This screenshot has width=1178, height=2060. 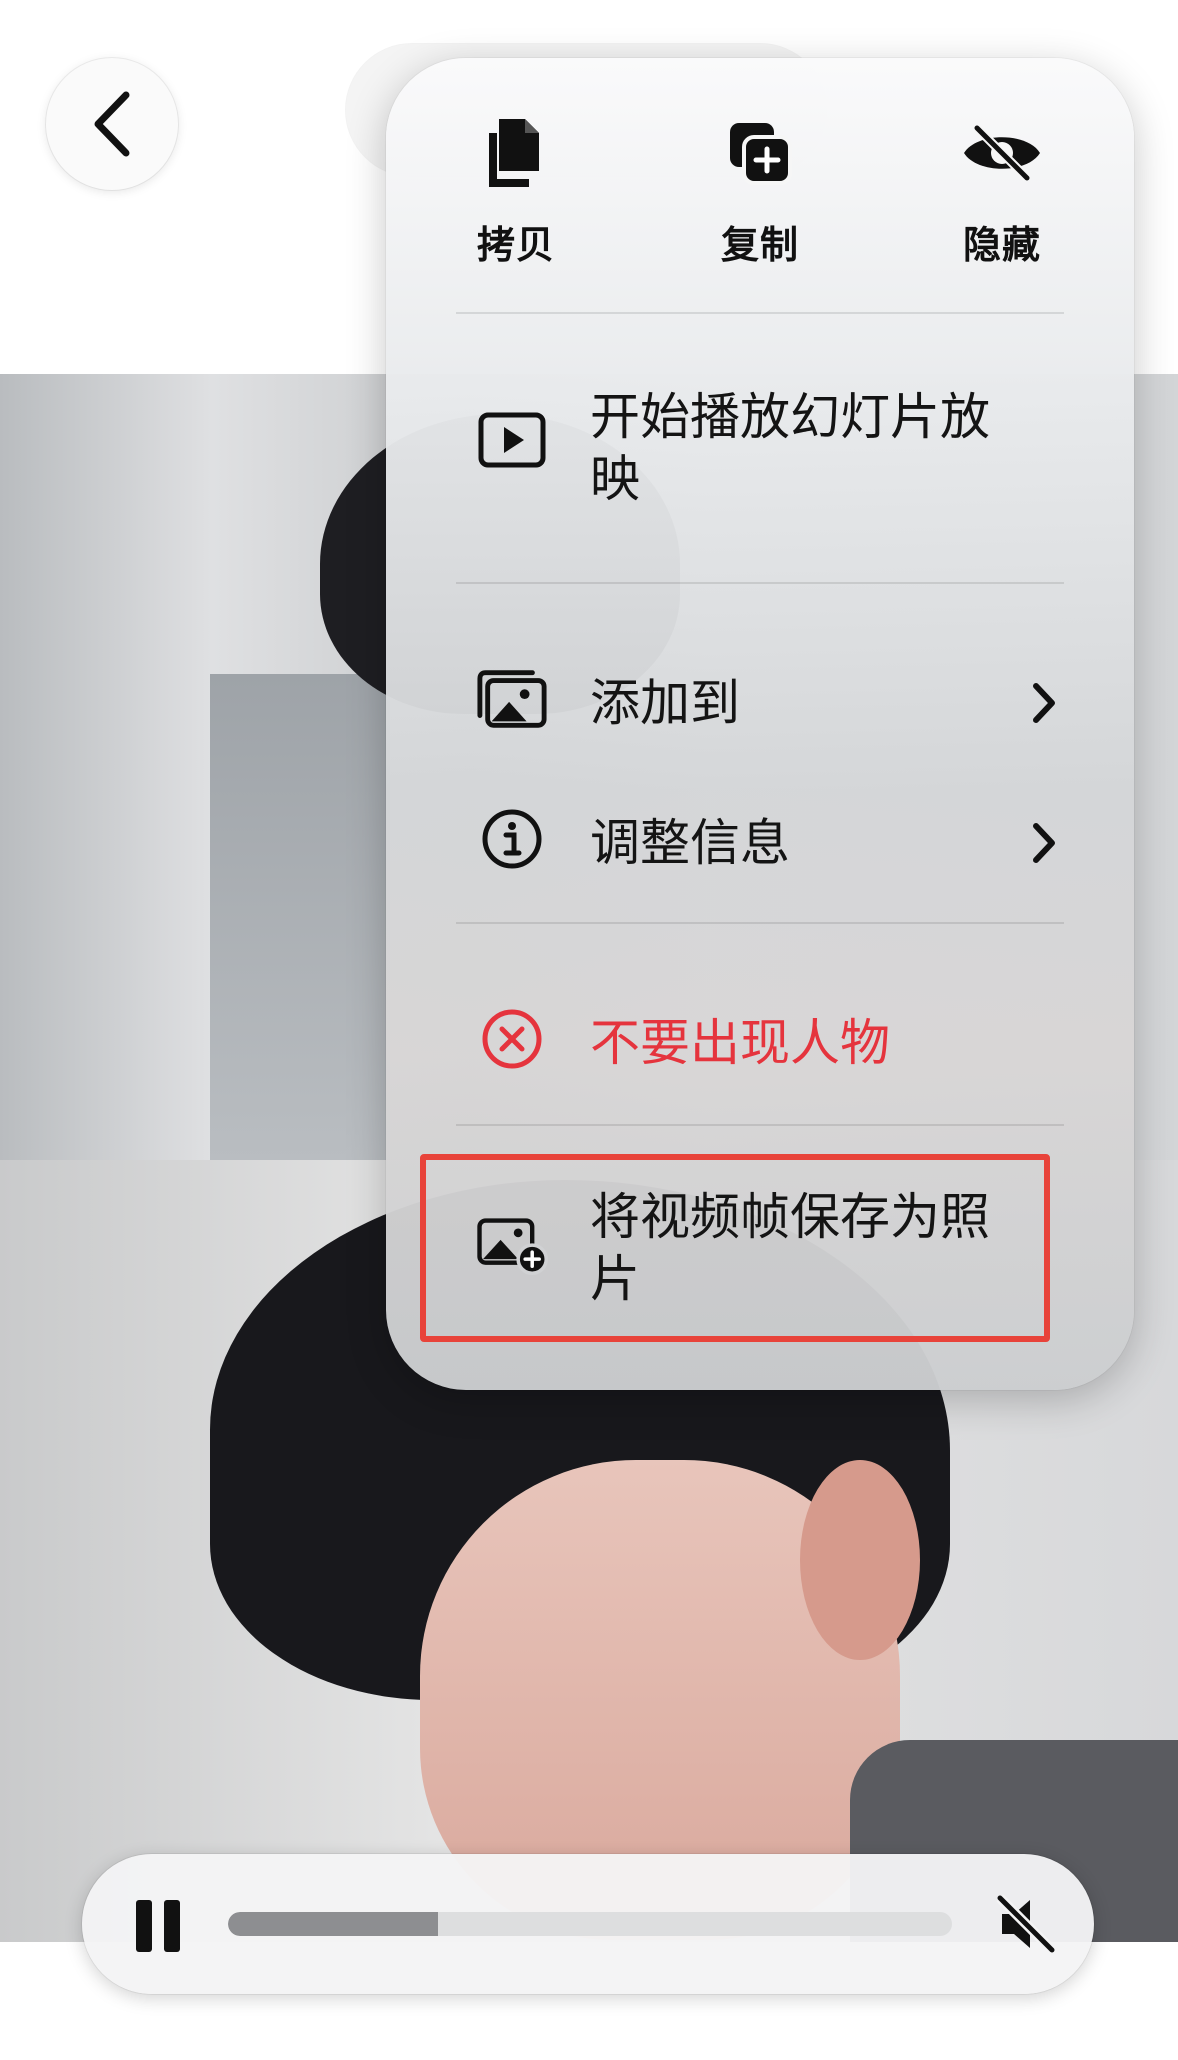 What do you see at coordinates (759, 245) in the screenshot?
I see `duplicate-label: 复制` at bounding box center [759, 245].